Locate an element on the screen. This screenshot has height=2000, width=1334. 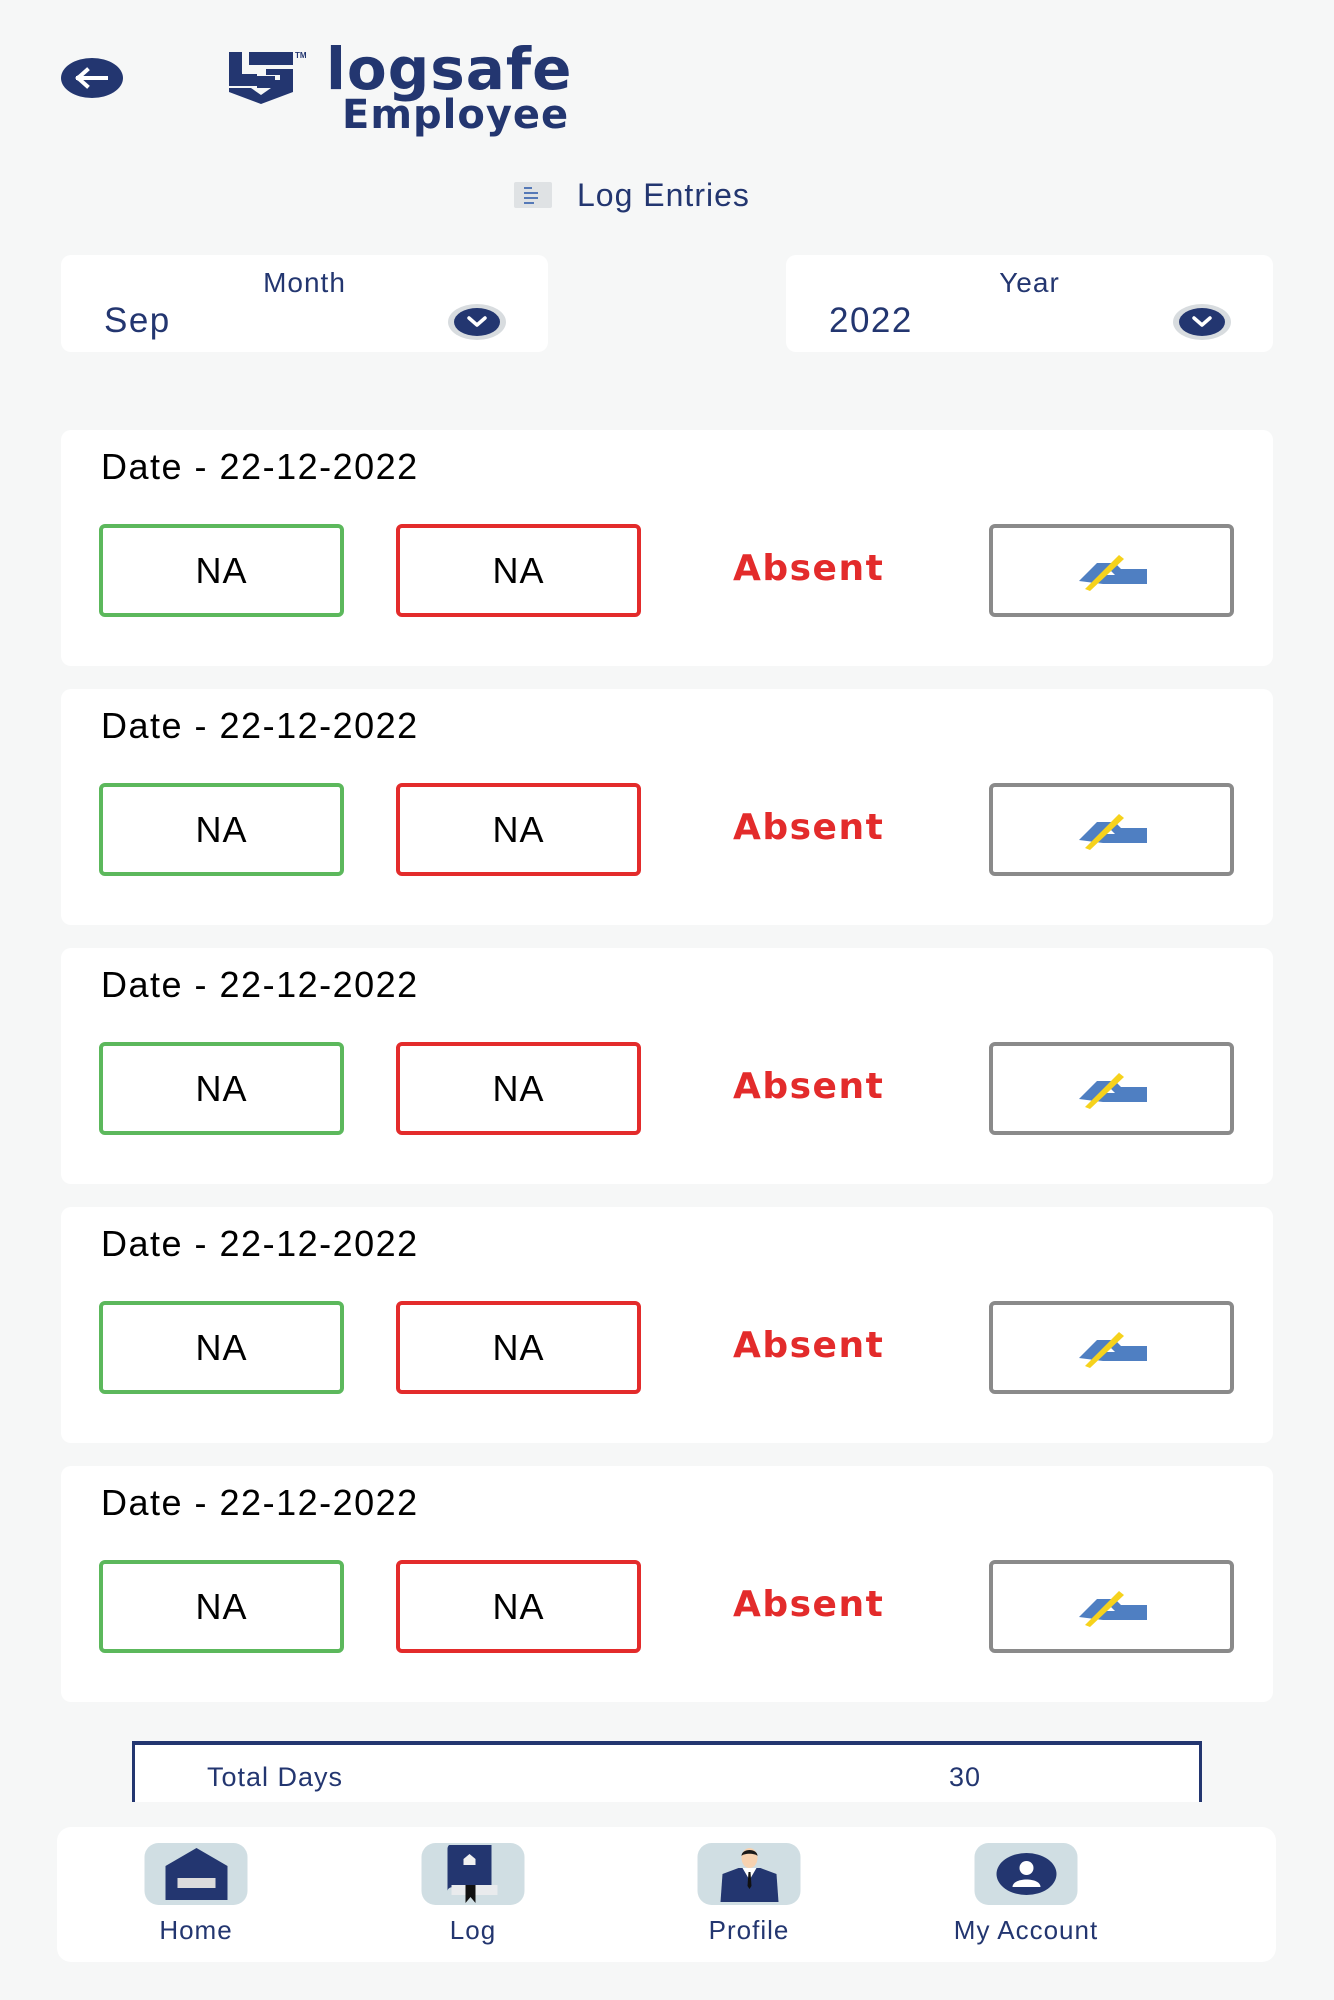
year-dropdown: Year 2022 is located at coordinates (1029, 303).